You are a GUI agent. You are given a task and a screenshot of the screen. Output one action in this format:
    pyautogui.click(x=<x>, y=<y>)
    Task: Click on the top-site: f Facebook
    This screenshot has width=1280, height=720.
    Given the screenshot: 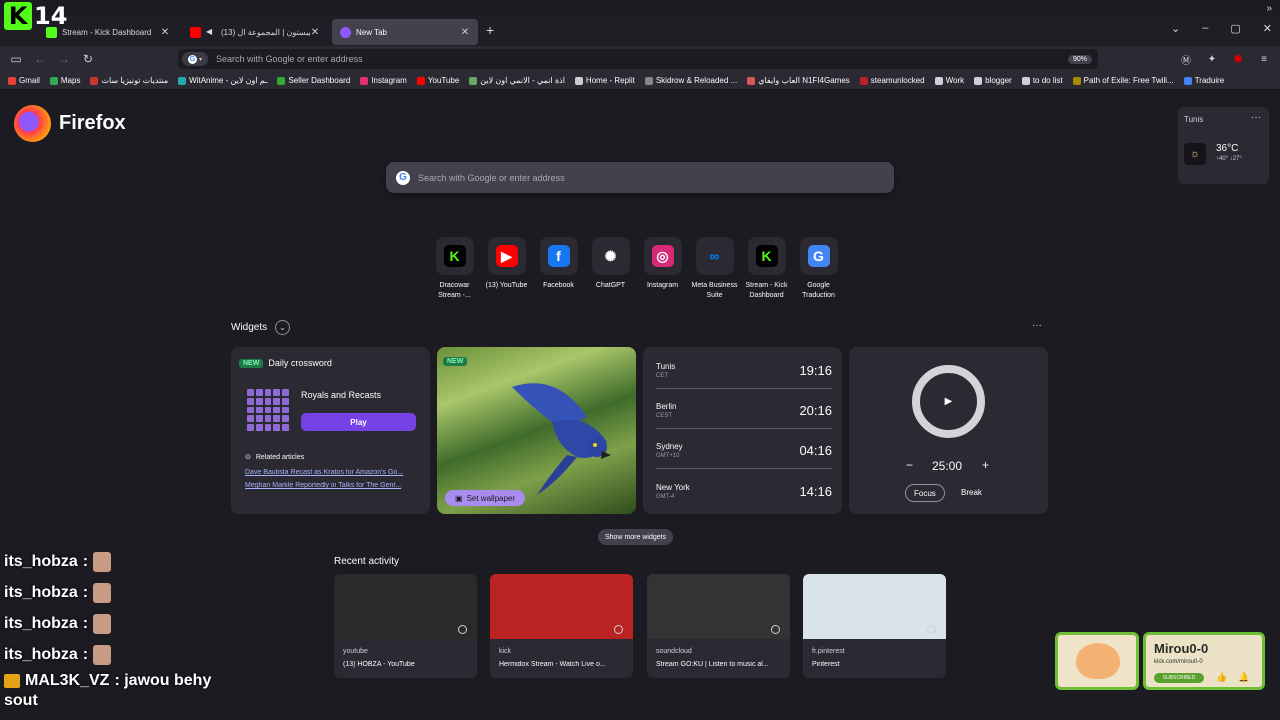 What is the action you would take?
    pyautogui.click(x=558, y=269)
    